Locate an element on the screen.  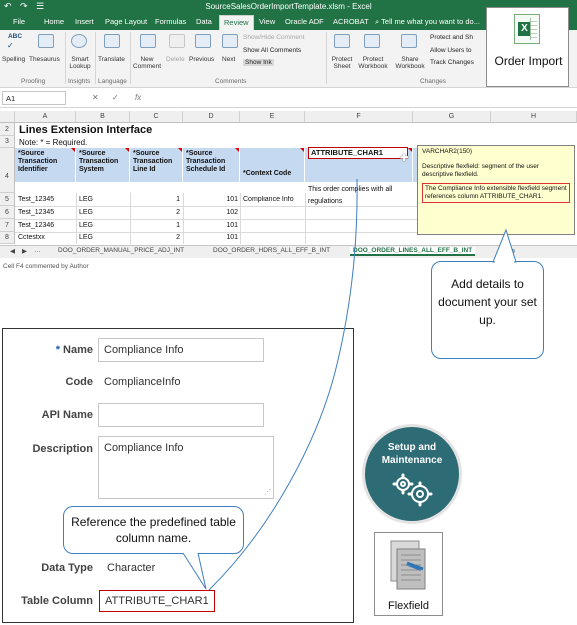
protect-and-share-button: Protect and Sh is located at coordinates (451, 37).